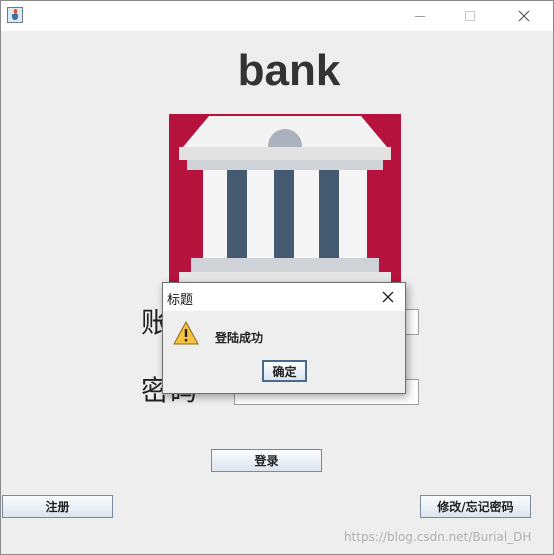  I want to click on maximize-button, so click(470, 16).